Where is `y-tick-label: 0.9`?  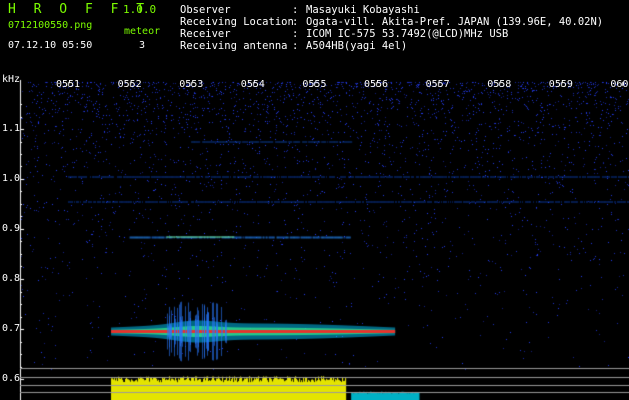 y-tick-label: 0.9 is located at coordinates (11, 228).